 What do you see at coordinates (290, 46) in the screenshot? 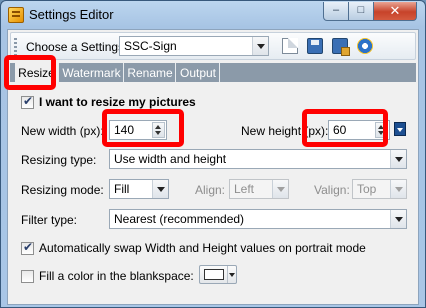
I see `new-file-icon` at bounding box center [290, 46].